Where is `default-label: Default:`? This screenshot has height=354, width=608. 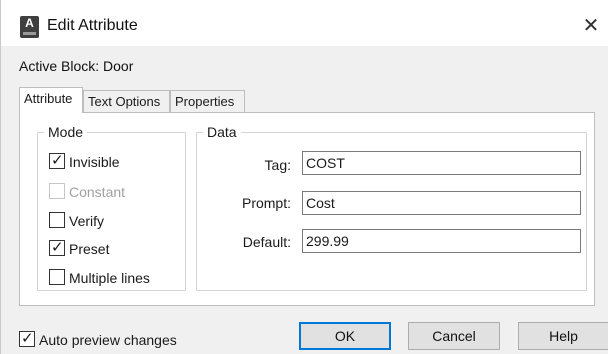 default-label: Default: is located at coordinates (266, 242).